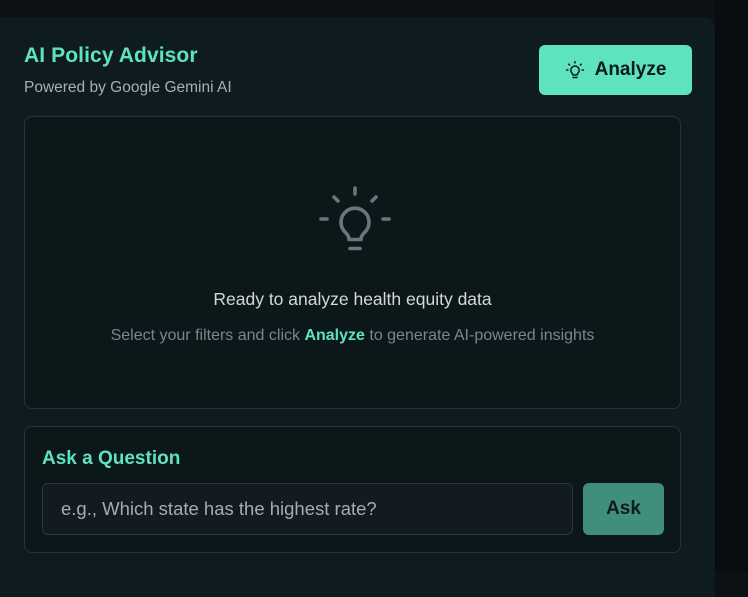 This screenshot has height=597, width=748. I want to click on panel-title: AI Policy Advisor, so click(111, 55).